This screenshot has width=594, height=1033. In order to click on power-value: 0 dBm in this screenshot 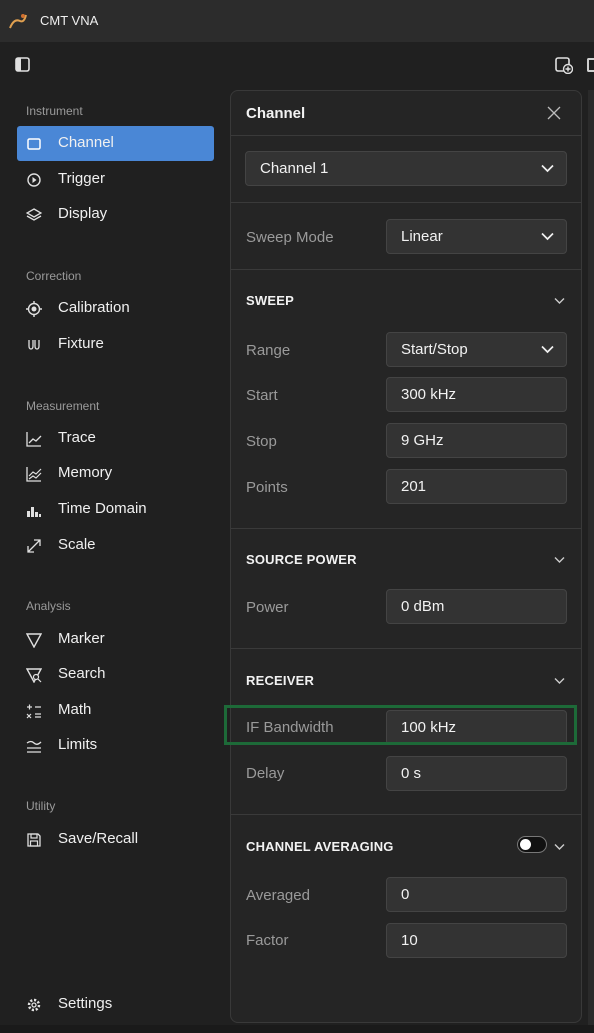, I will do `click(423, 606)`.